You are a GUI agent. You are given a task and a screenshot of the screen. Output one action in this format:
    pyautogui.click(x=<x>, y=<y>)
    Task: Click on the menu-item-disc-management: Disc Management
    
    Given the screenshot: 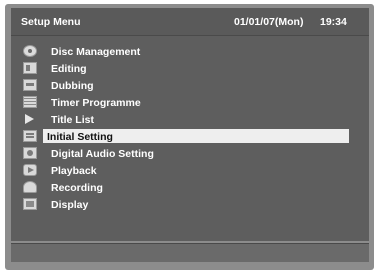 What is the action you would take?
    pyautogui.click(x=184, y=50)
    